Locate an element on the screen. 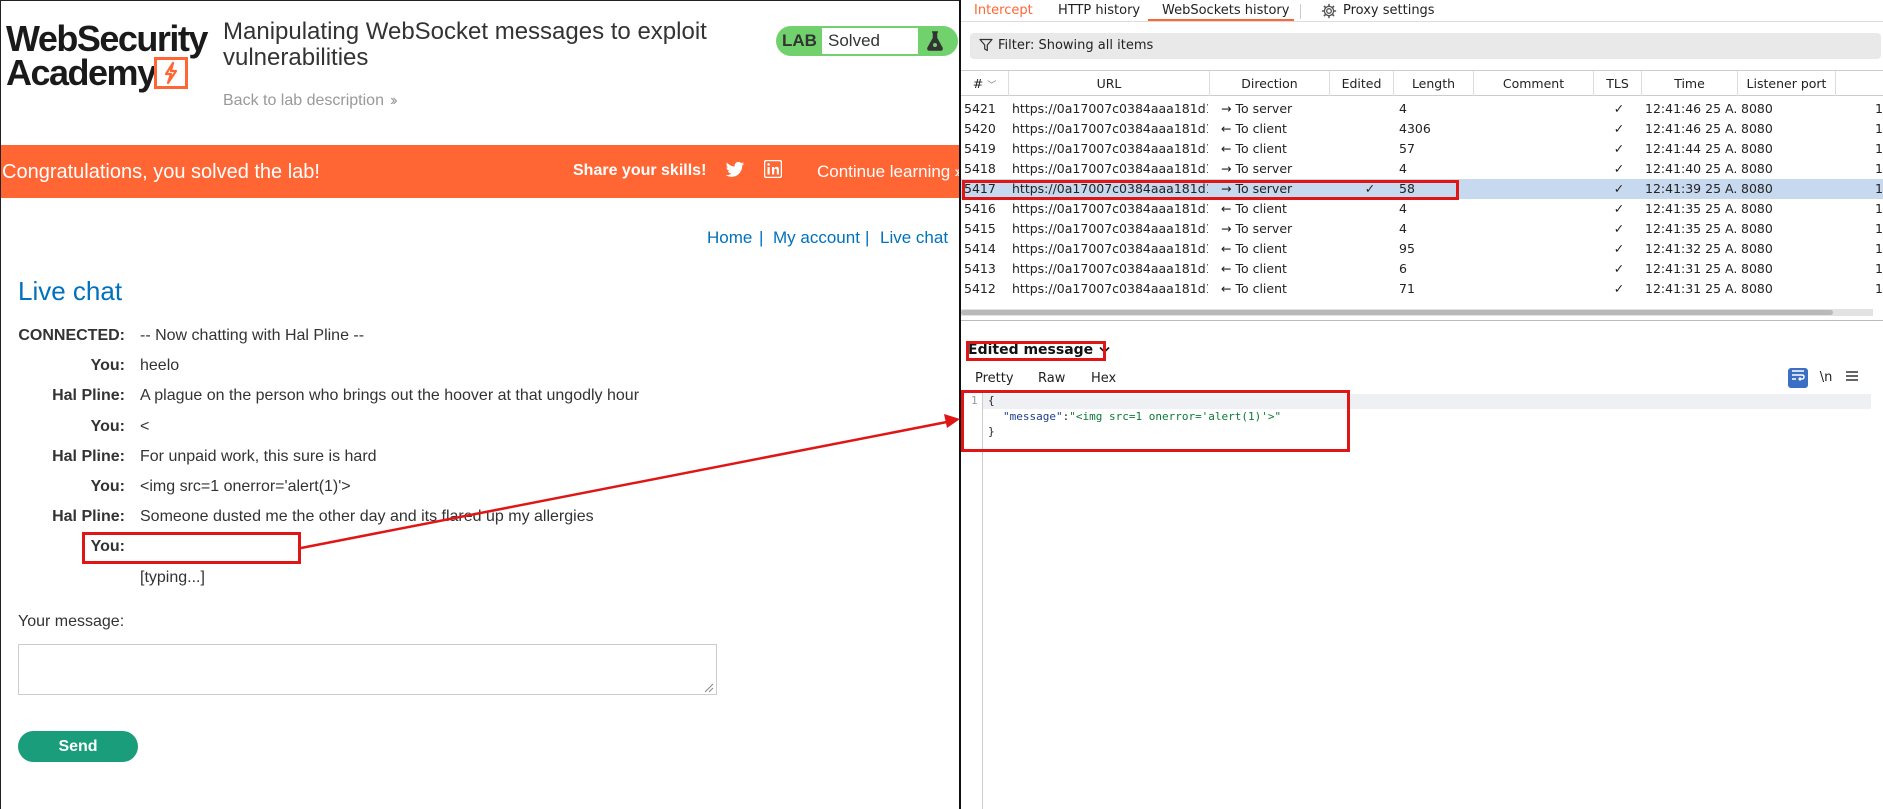 This screenshot has height=809, width=1883. table-cell-dir: → To server is located at coordinates (1257, 108).